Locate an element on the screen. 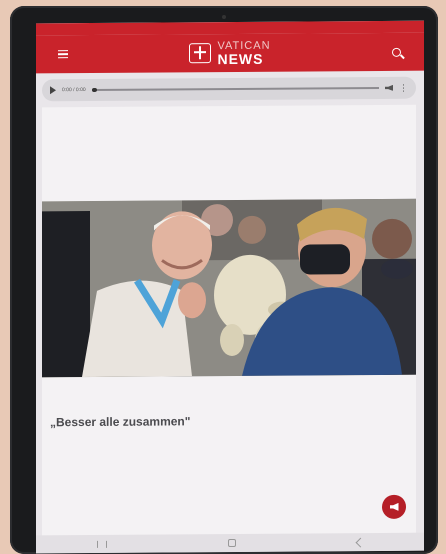 This screenshot has width=446, height=554. menu-icon is located at coordinates (63, 54).